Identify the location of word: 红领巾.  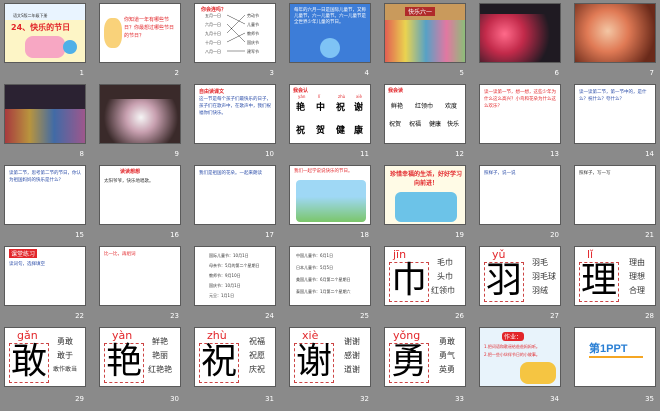
(443, 290).